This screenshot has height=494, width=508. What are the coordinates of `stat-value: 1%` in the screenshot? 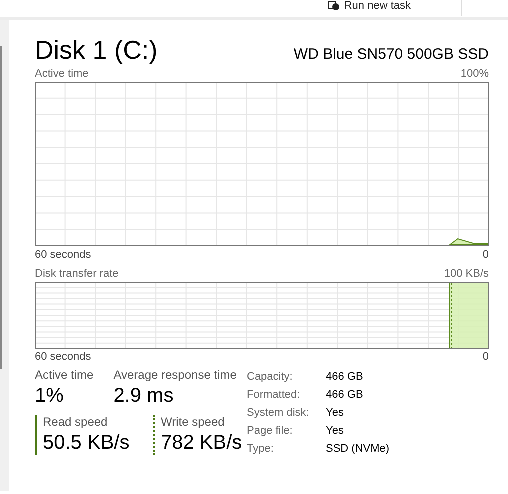 It's located at (50, 396).